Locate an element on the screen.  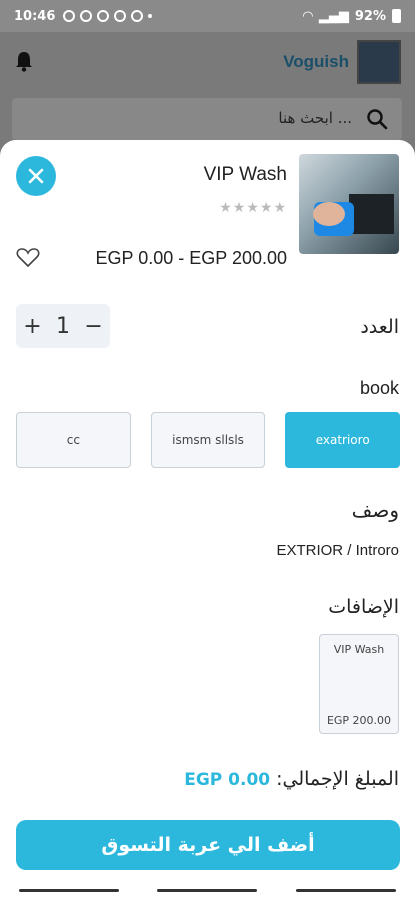
addon-card: VIP Wash EGP 200.00 is located at coordinates (359, 684).